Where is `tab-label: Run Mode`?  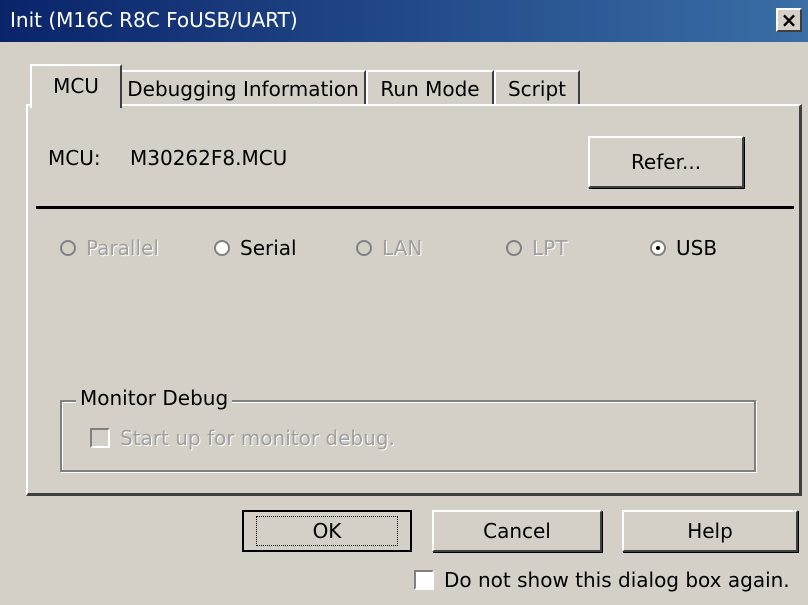
tab-label: Run Mode is located at coordinates (430, 89).